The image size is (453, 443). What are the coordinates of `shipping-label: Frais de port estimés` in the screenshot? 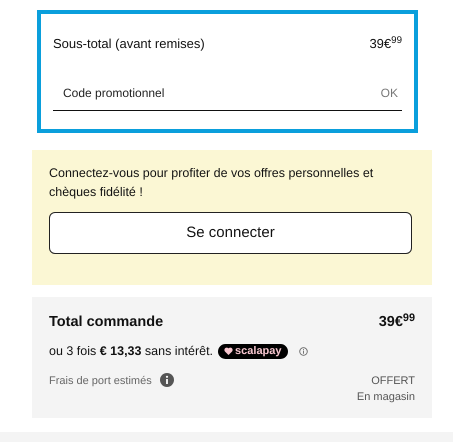 It's located at (100, 381).